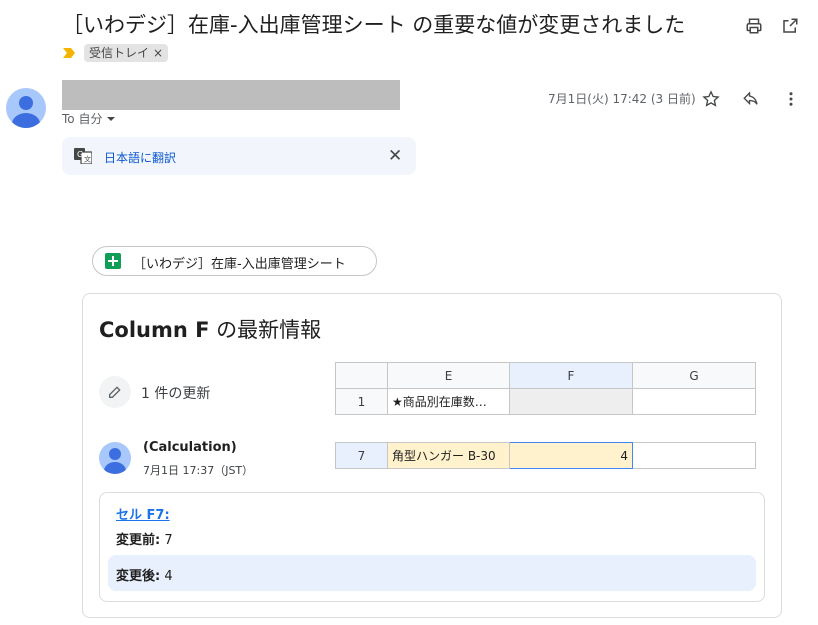  Describe the element at coordinates (231, 95) in the screenshot. I see `sender-name-redacted` at that location.